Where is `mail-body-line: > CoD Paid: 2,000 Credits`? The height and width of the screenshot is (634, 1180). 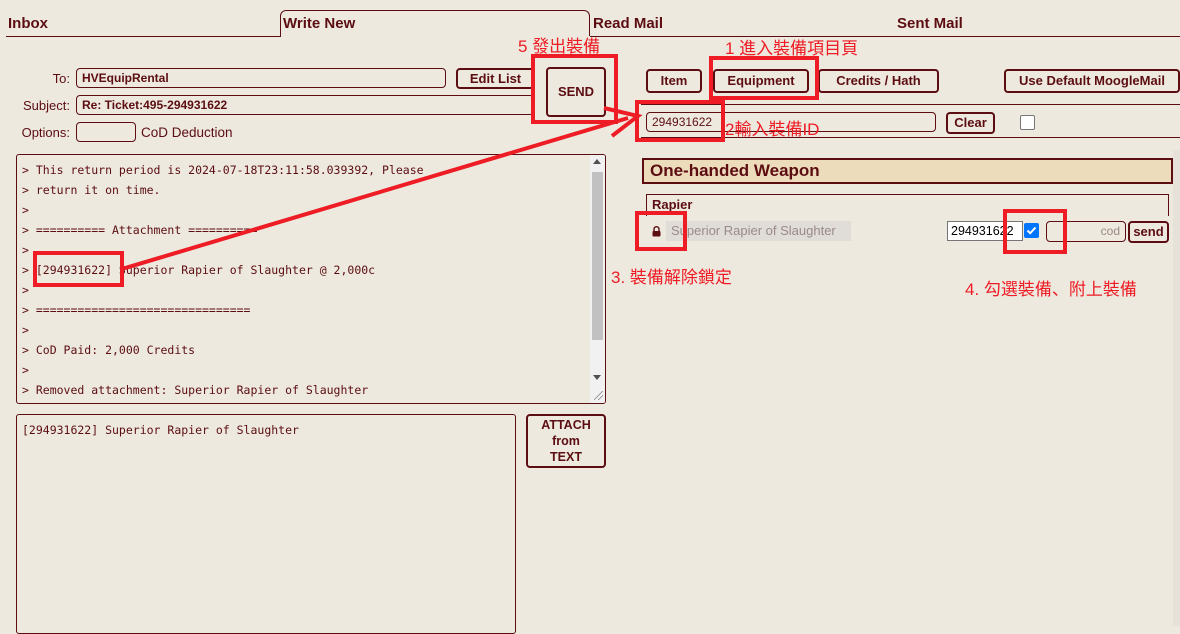 mail-body-line: > CoD Paid: 2,000 Credits is located at coordinates (109, 350).